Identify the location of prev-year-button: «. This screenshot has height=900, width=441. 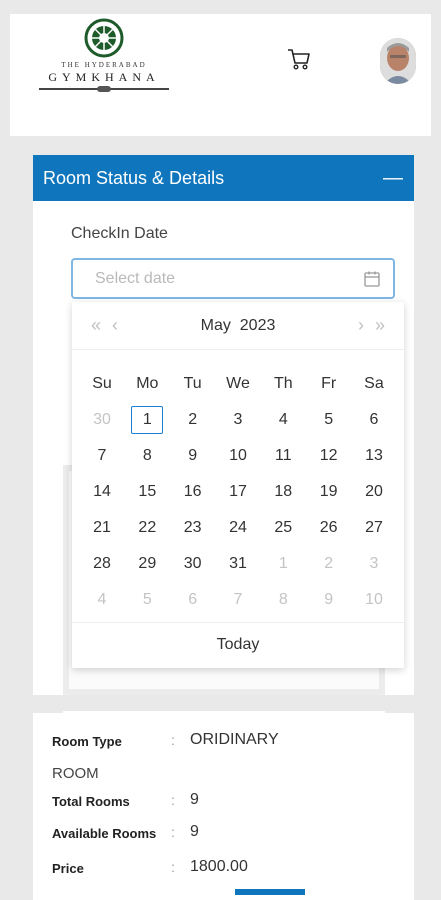
(96, 325).